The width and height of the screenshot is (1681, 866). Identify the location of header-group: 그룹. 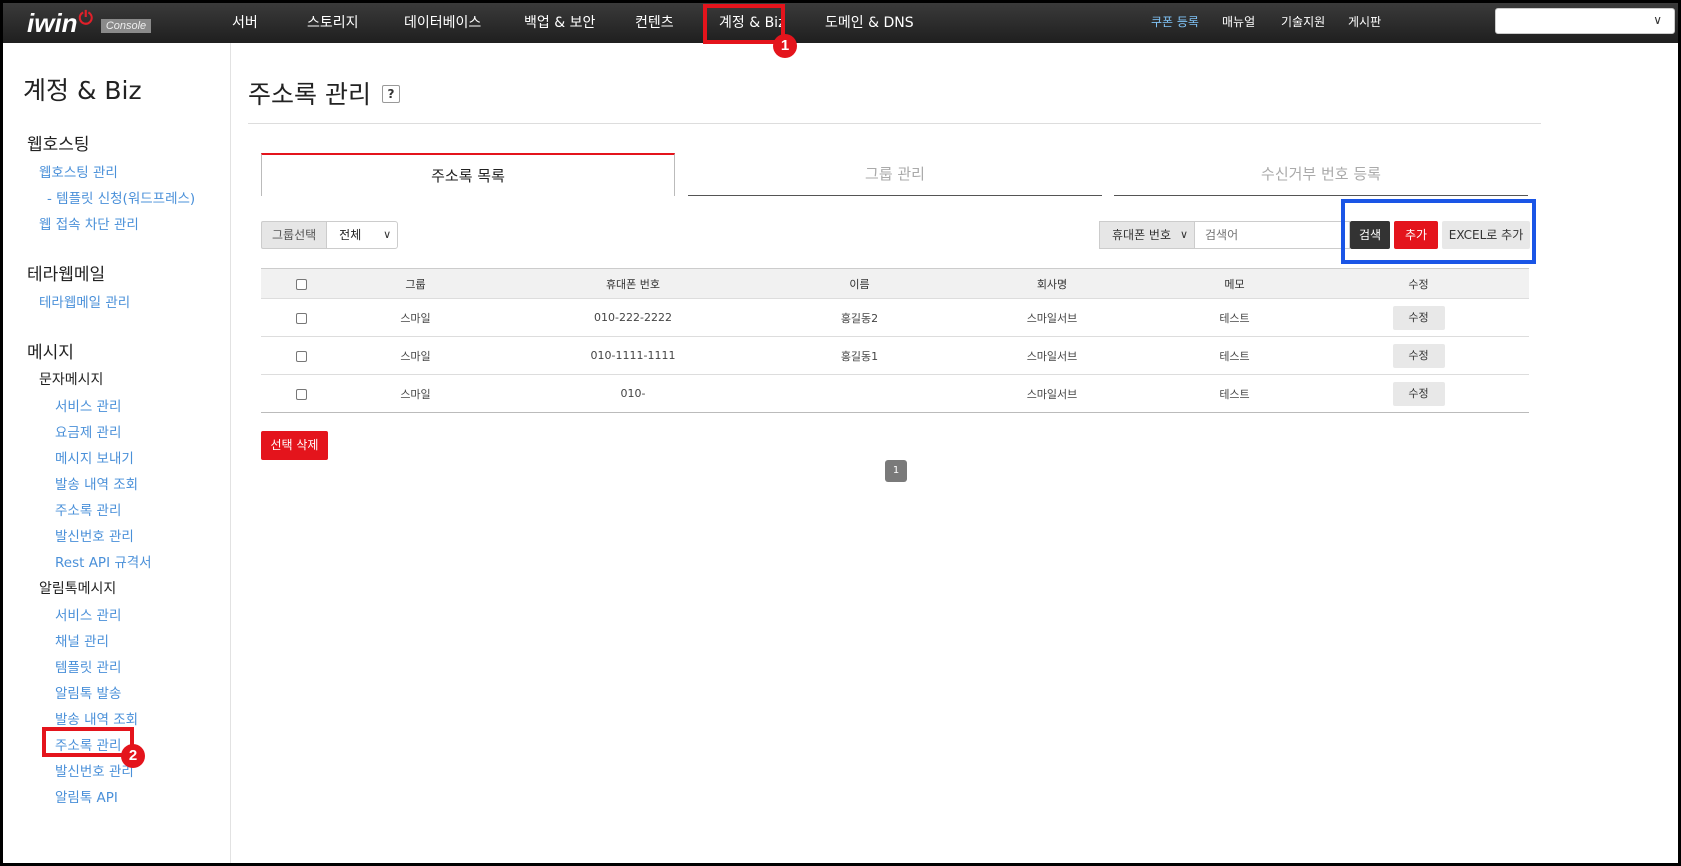
(415, 283).